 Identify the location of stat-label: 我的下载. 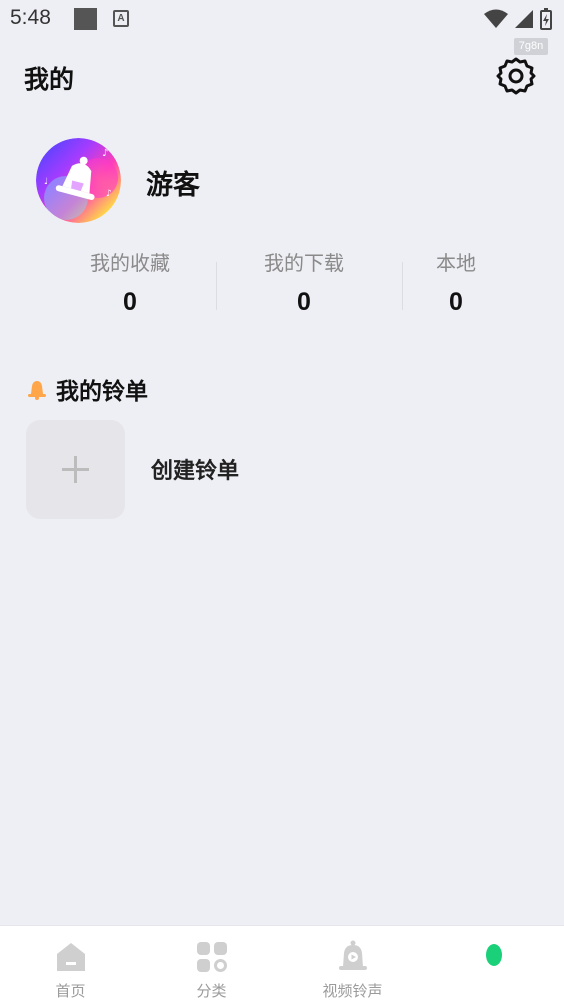
(304, 263).